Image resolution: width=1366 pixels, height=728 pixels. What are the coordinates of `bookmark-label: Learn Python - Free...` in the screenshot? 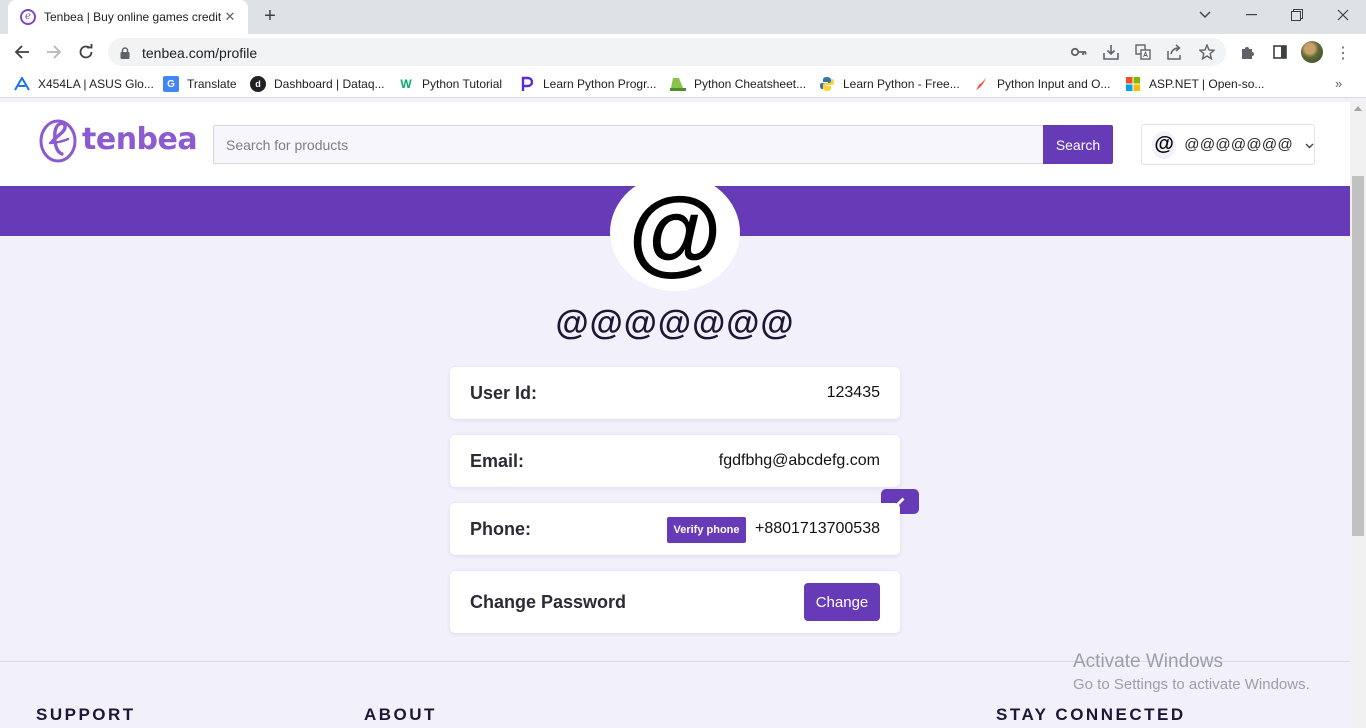 It's located at (901, 84).